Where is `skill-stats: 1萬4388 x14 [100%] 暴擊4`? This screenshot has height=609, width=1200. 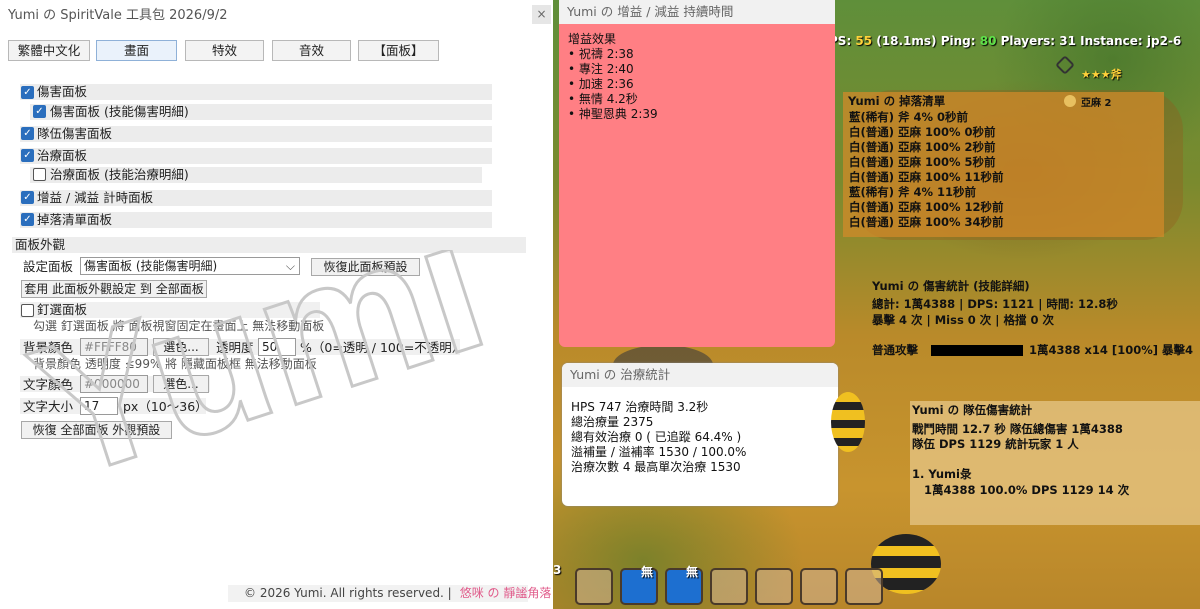
skill-stats: 1萬4388 x14 [100%] 暴擊4 is located at coordinates (1111, 350).